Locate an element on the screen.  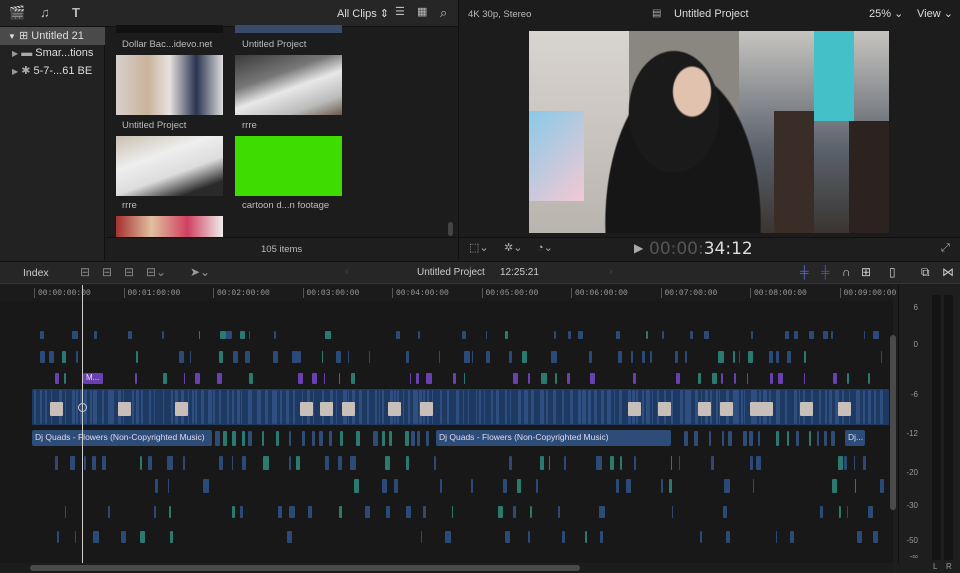
insert-clip-icon: ⊟ is located at coordinates (107, 272).